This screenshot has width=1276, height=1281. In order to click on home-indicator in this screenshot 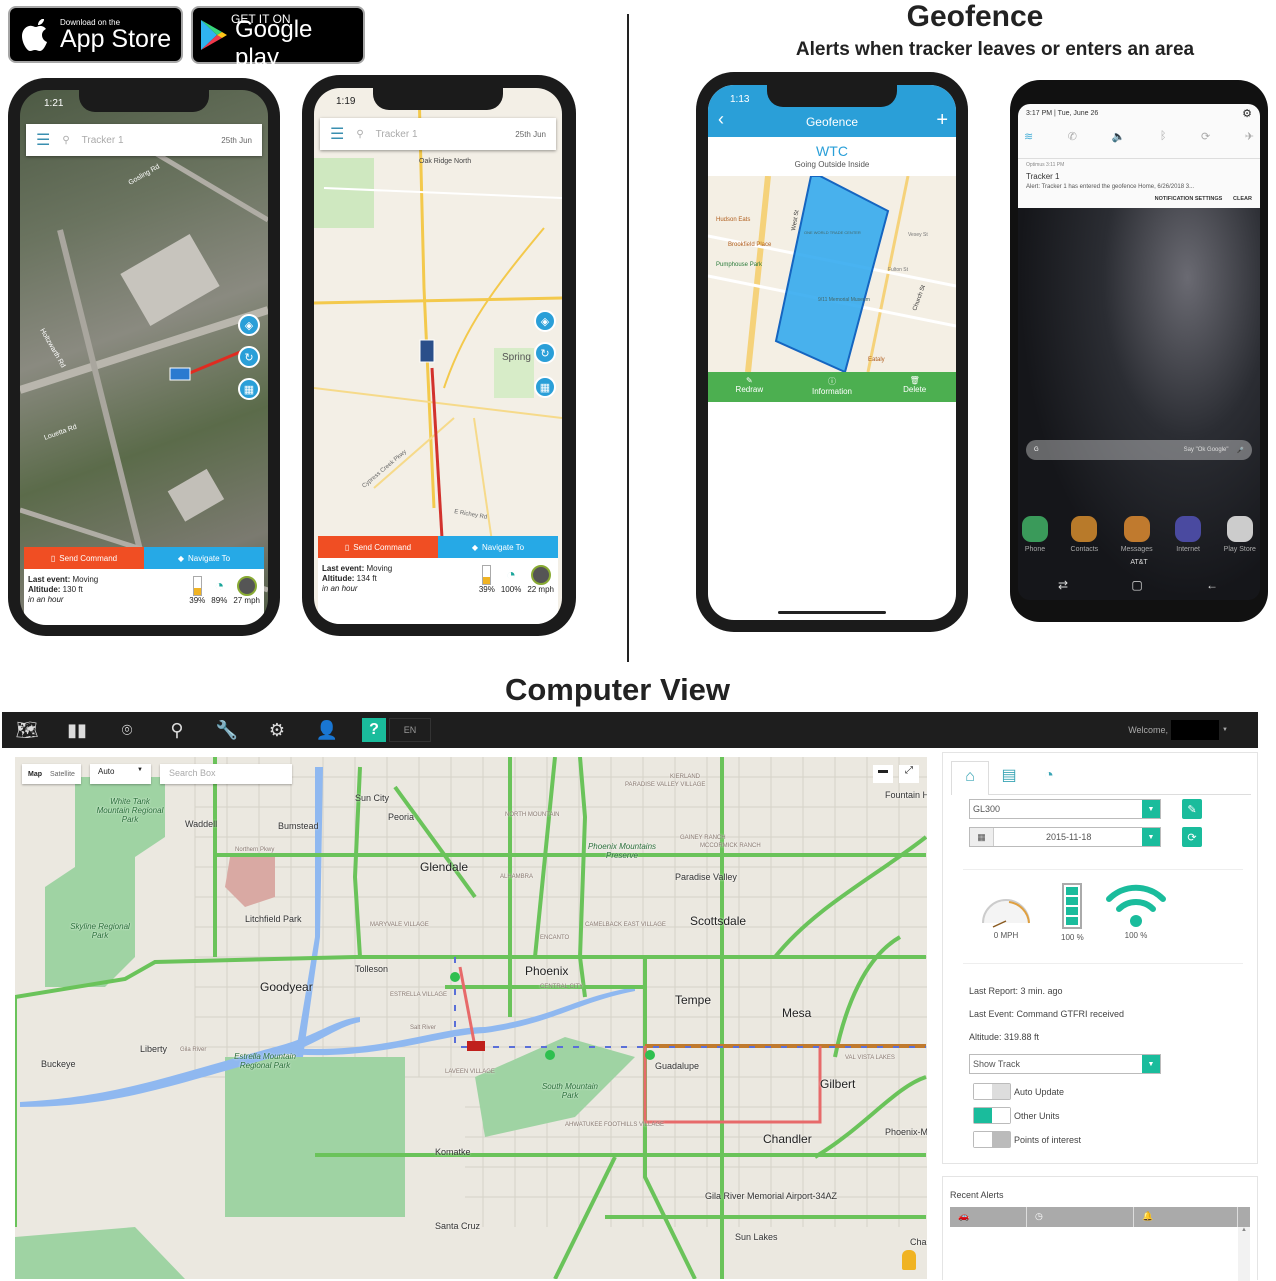, I will do `click(832, 612)`.